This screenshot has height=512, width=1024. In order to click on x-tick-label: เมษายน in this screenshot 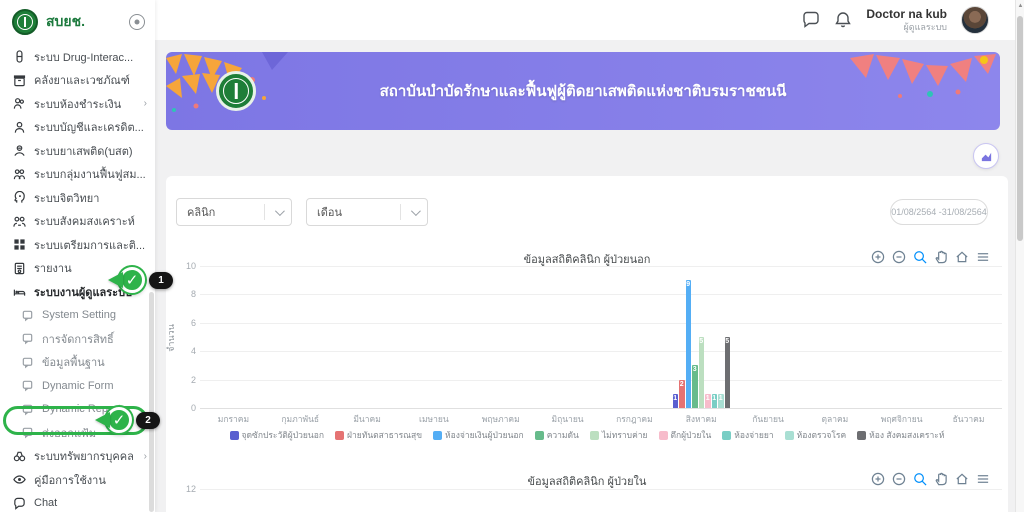, I will do `click(434, 419)`.